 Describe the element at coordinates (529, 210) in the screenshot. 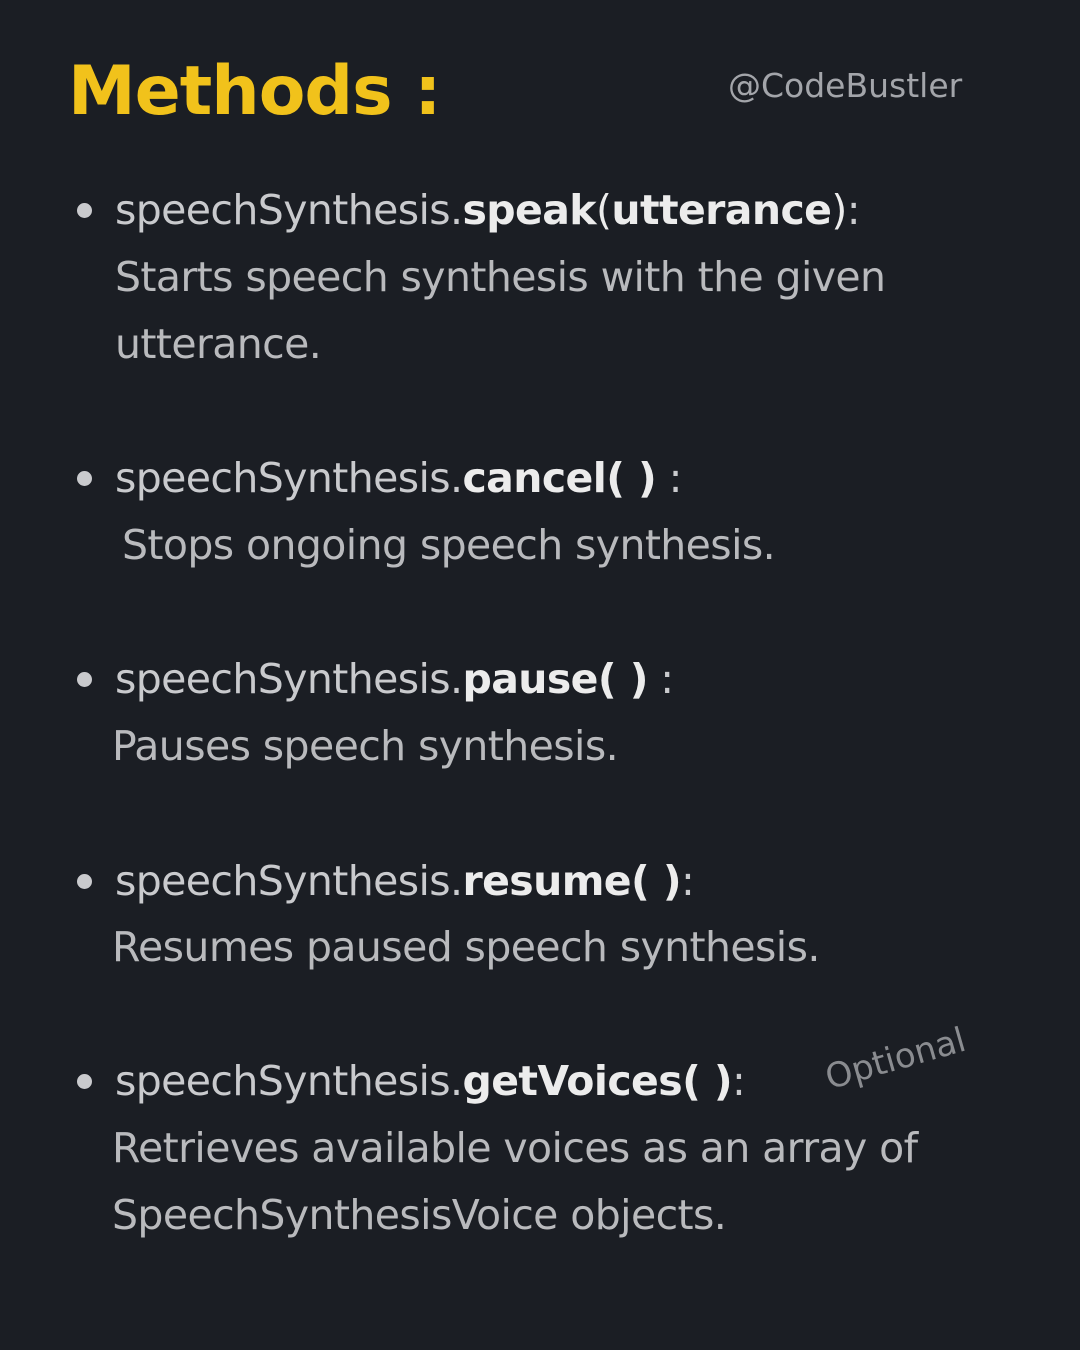

I see `method-name: speak` at that location.